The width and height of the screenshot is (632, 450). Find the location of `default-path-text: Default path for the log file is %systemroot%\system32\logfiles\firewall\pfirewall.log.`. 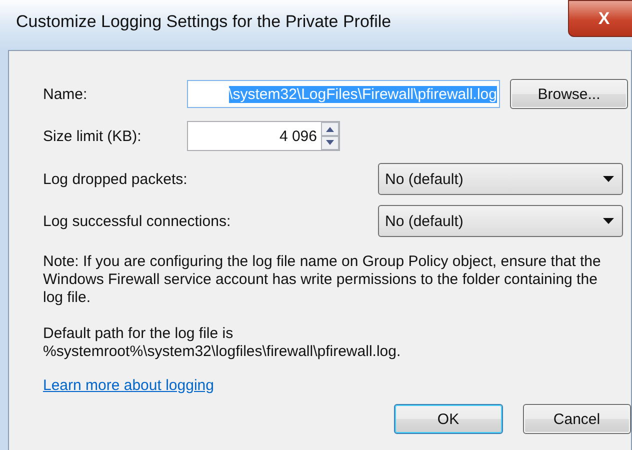

default-path-text: Default path for the log file is %systemroot%\system32\logfiles\firewall\pfirewall.log. is located at coordinates (222, 343).